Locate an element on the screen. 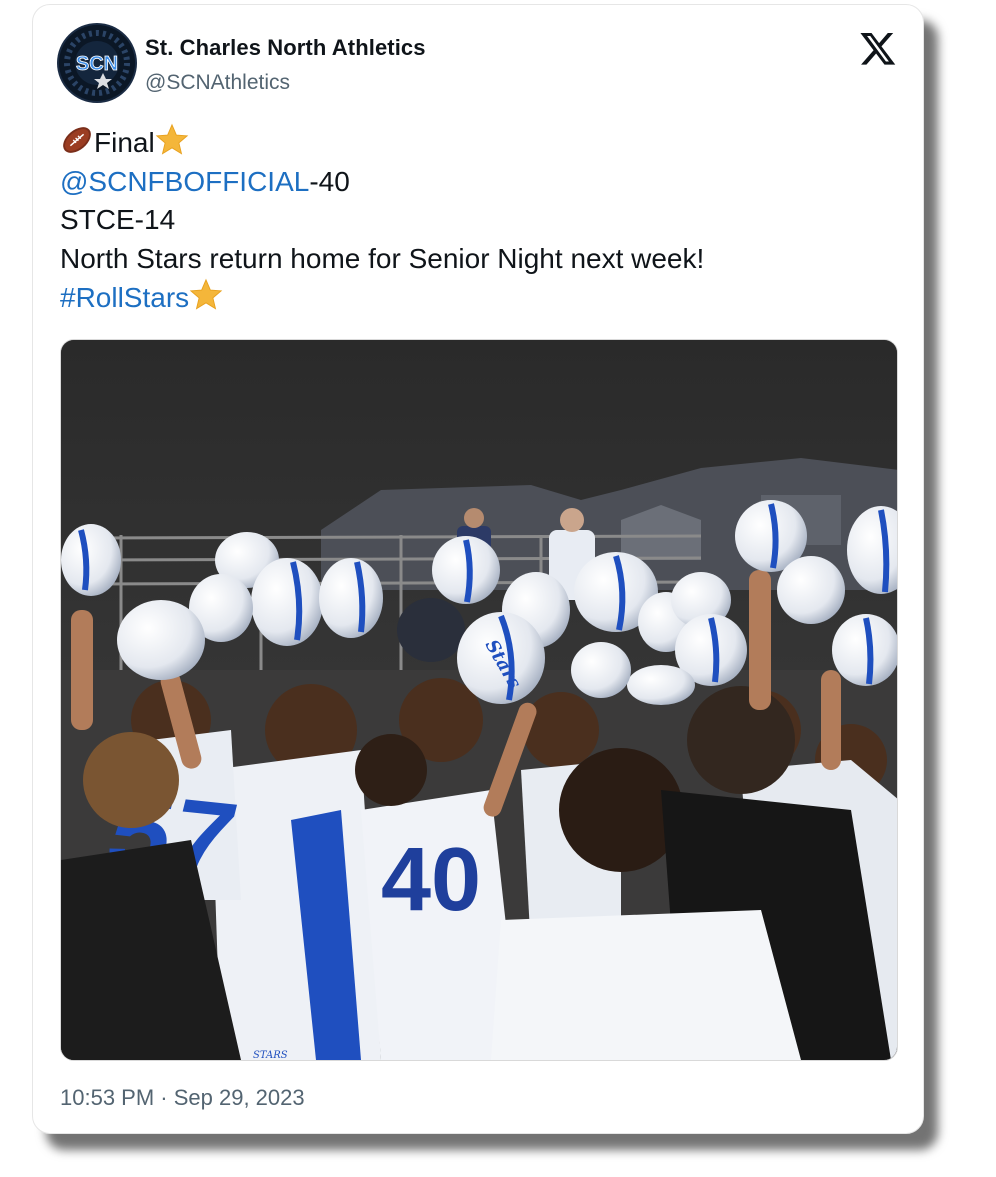  scn-logo-icon: SCN is located at coordinates (97, 63).